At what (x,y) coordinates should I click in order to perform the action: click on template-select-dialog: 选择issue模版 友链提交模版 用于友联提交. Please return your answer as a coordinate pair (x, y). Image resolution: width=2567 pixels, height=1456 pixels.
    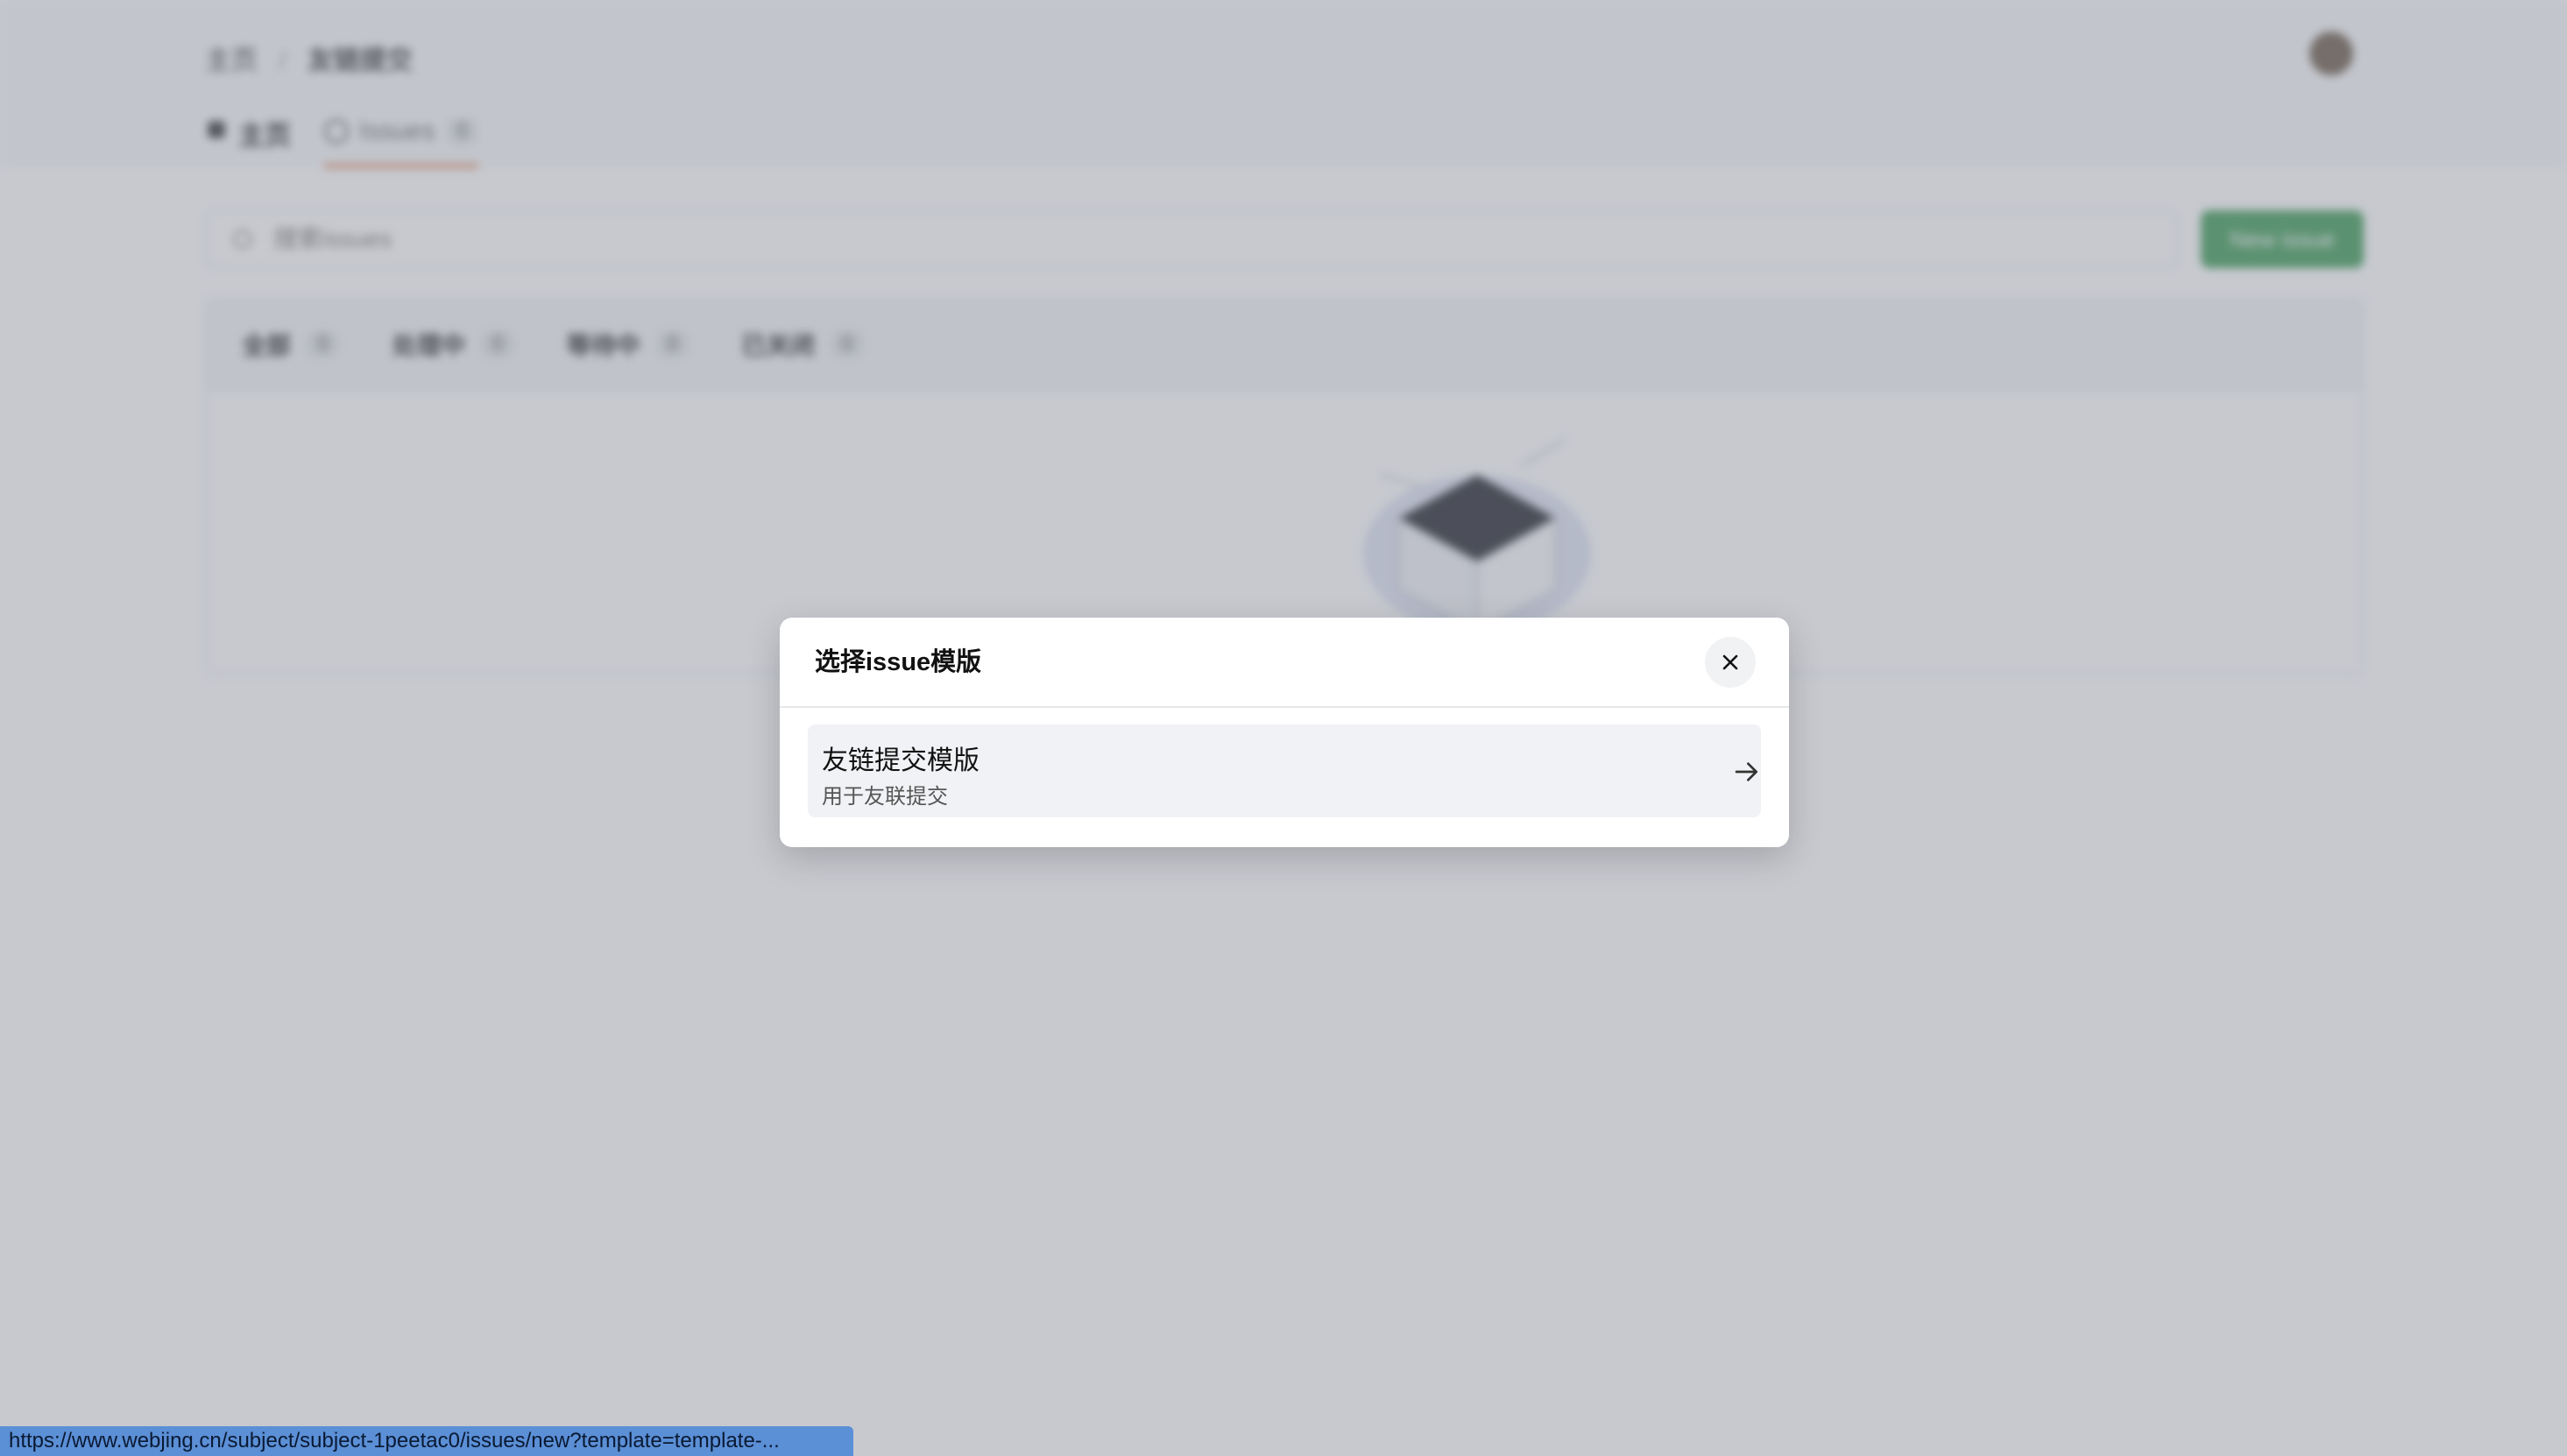
    Looking at the image, I should click on (1285, 732).